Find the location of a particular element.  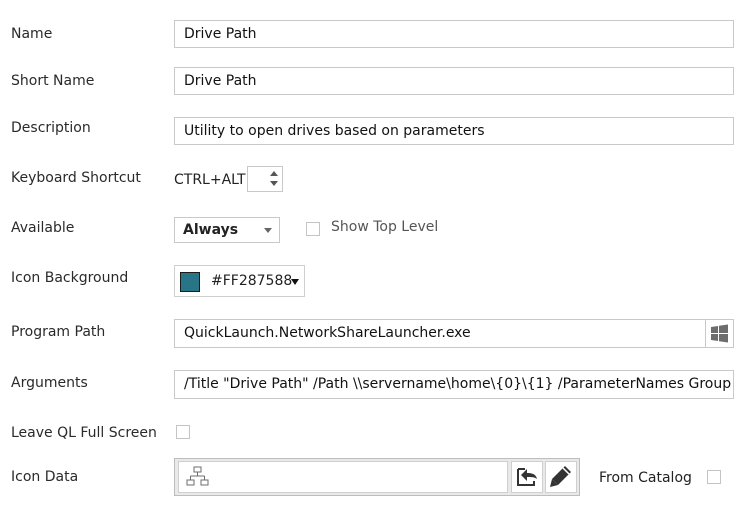

import-icon-button is located at coordinates (527, 477).